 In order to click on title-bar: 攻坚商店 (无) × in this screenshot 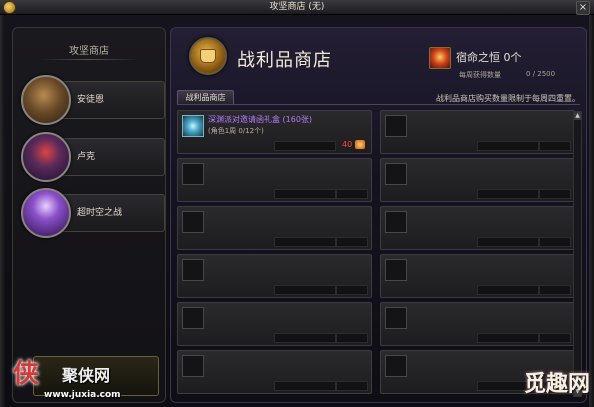, I will do `click(297, 7)`.